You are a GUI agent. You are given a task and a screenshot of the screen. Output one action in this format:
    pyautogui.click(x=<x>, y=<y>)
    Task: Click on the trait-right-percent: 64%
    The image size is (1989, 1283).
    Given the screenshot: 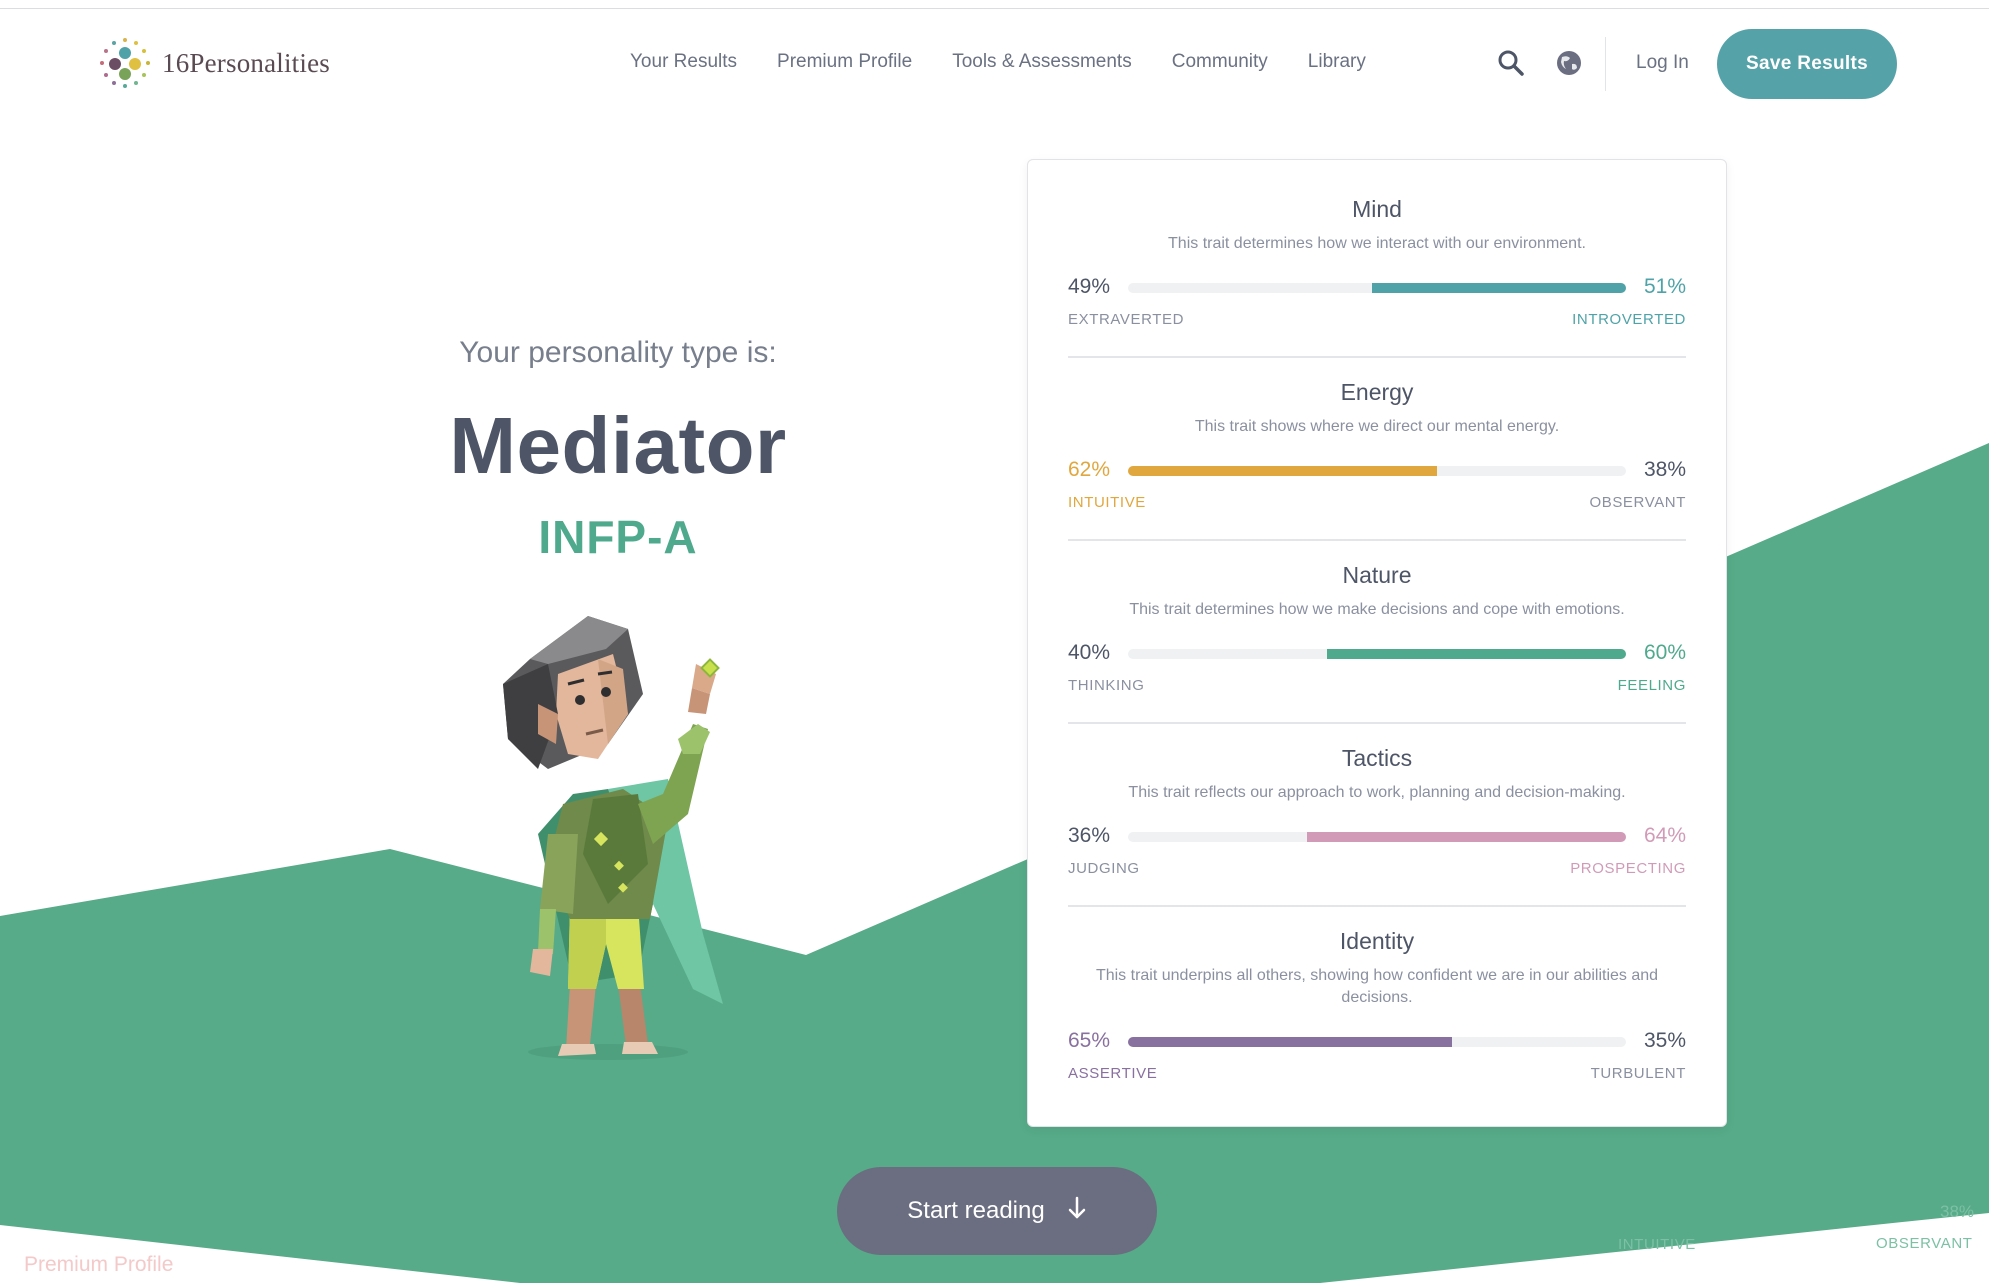 What is the action you would take?
    pyautogui.click(x=1664, y=835)
    